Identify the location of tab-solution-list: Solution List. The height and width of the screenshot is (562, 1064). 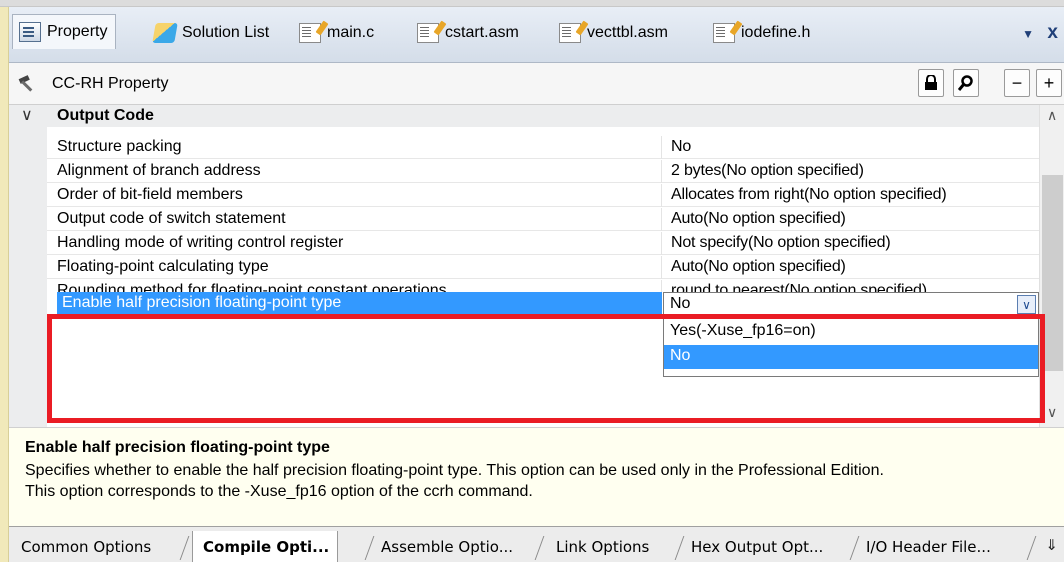
(211, 33).